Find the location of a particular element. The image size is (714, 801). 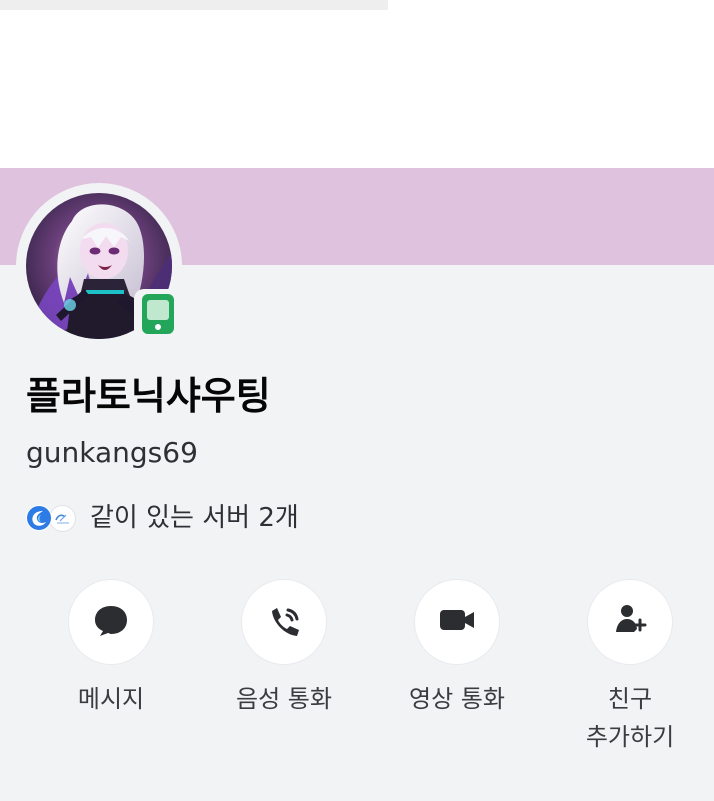

video-call-label: 영상 통화 is located at coordinates (457, 699).